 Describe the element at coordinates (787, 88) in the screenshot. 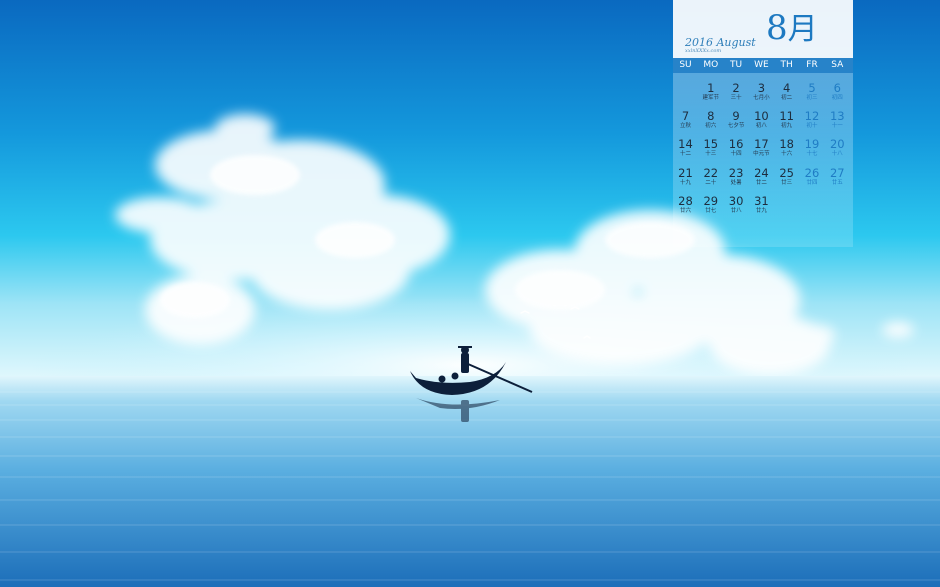

I see `day-number: 4` at that location.